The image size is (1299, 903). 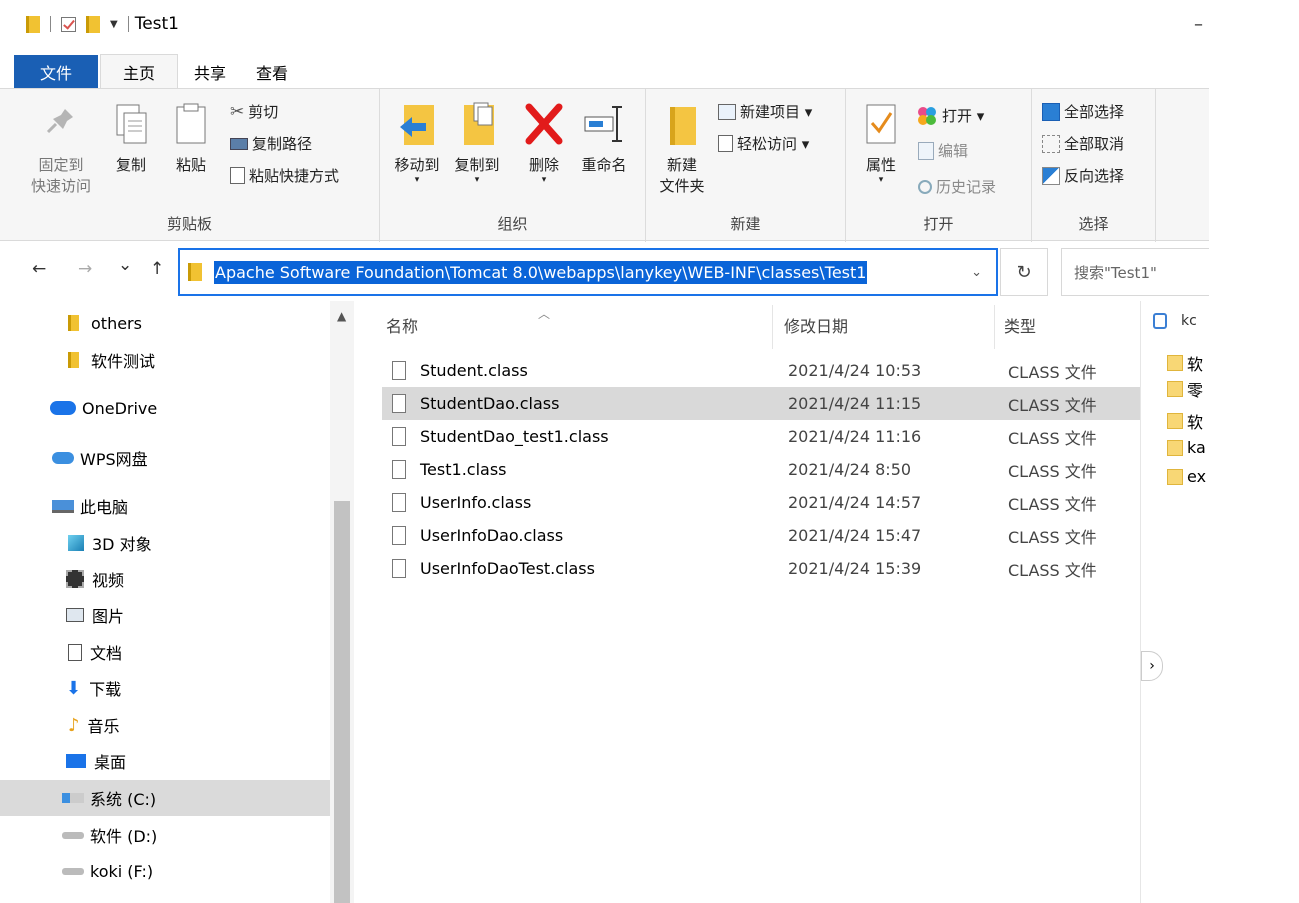 I want to click on column-header-date: 修改日期, so click(x=816, y=325).